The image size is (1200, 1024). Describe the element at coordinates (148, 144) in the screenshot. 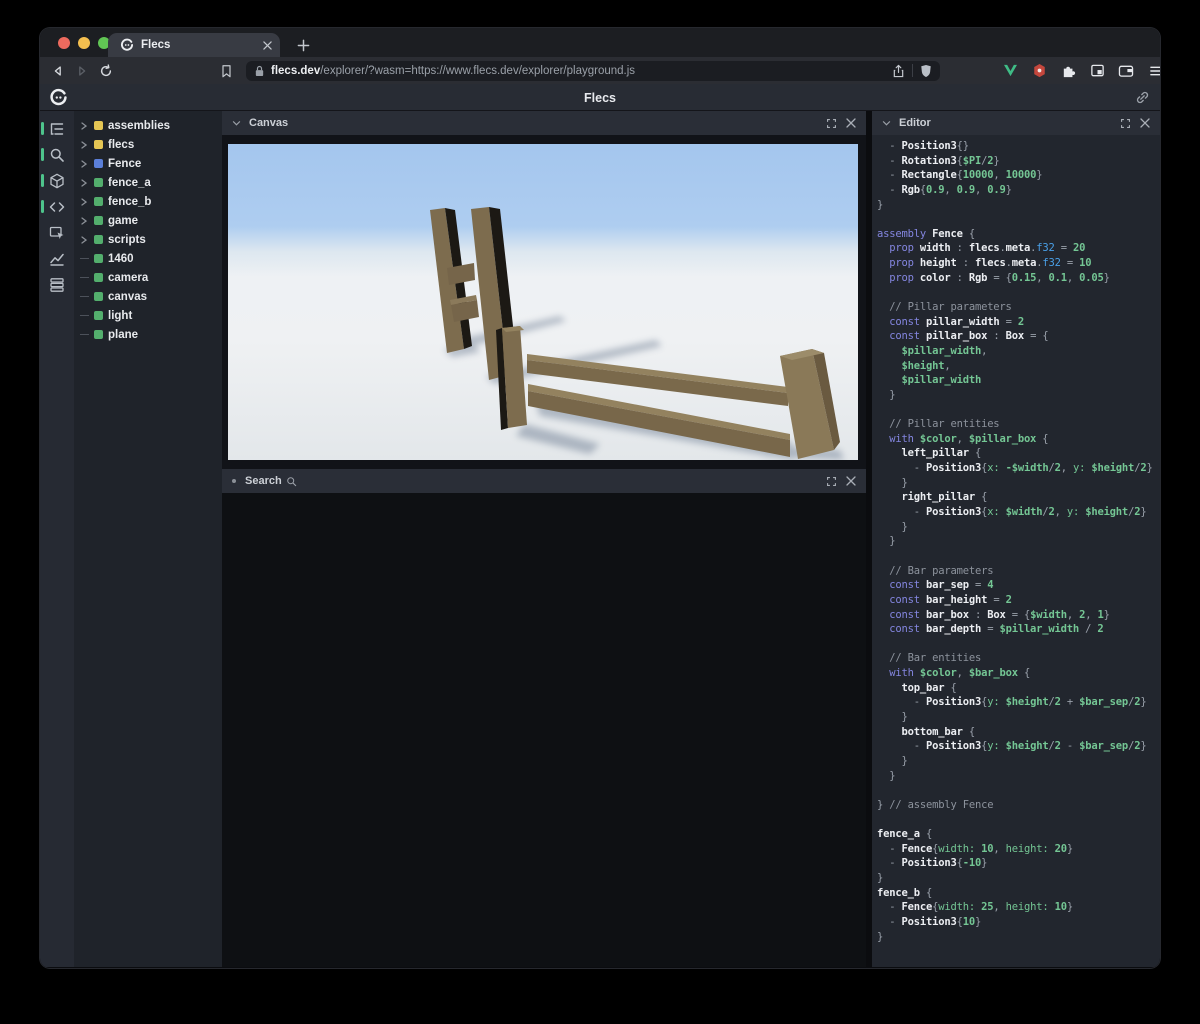

I see `tree-item: flecs` at that location.